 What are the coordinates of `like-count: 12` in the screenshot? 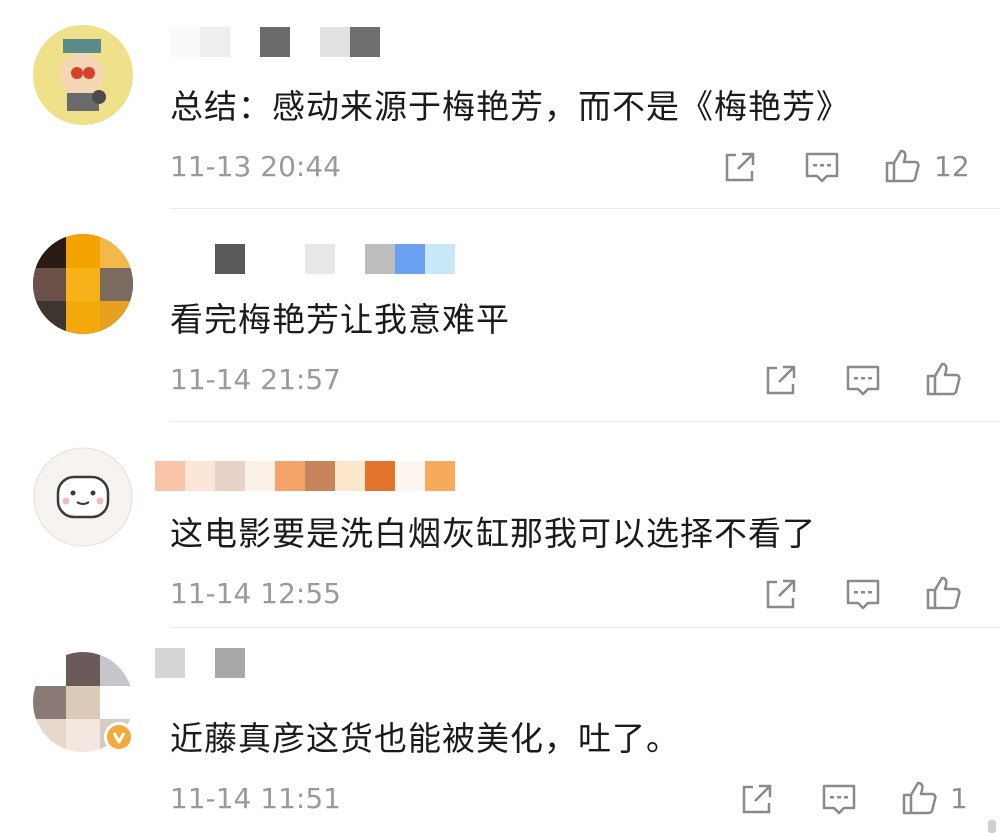 It's located at (952, 166).